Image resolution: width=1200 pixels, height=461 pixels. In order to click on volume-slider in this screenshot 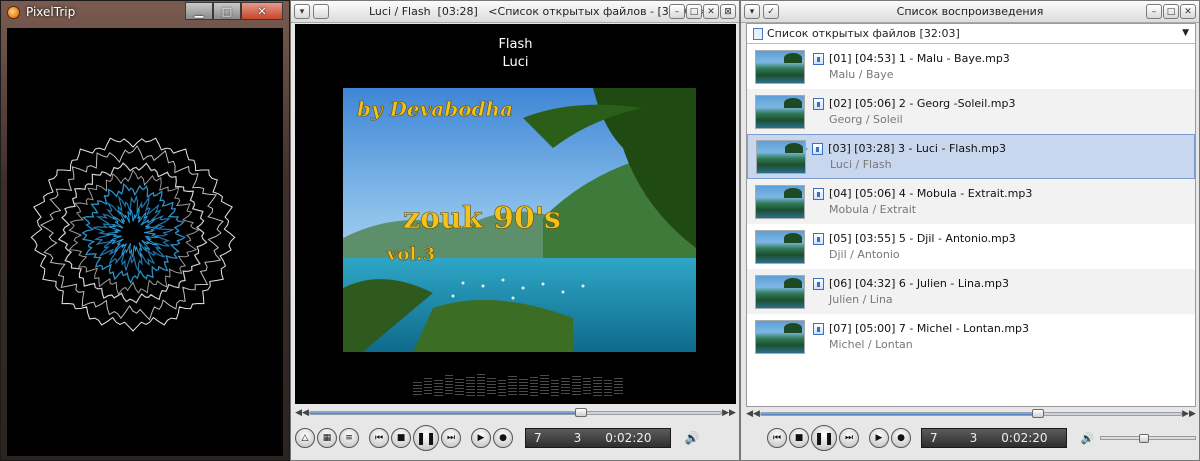, I will do `click(1148, 438)`.